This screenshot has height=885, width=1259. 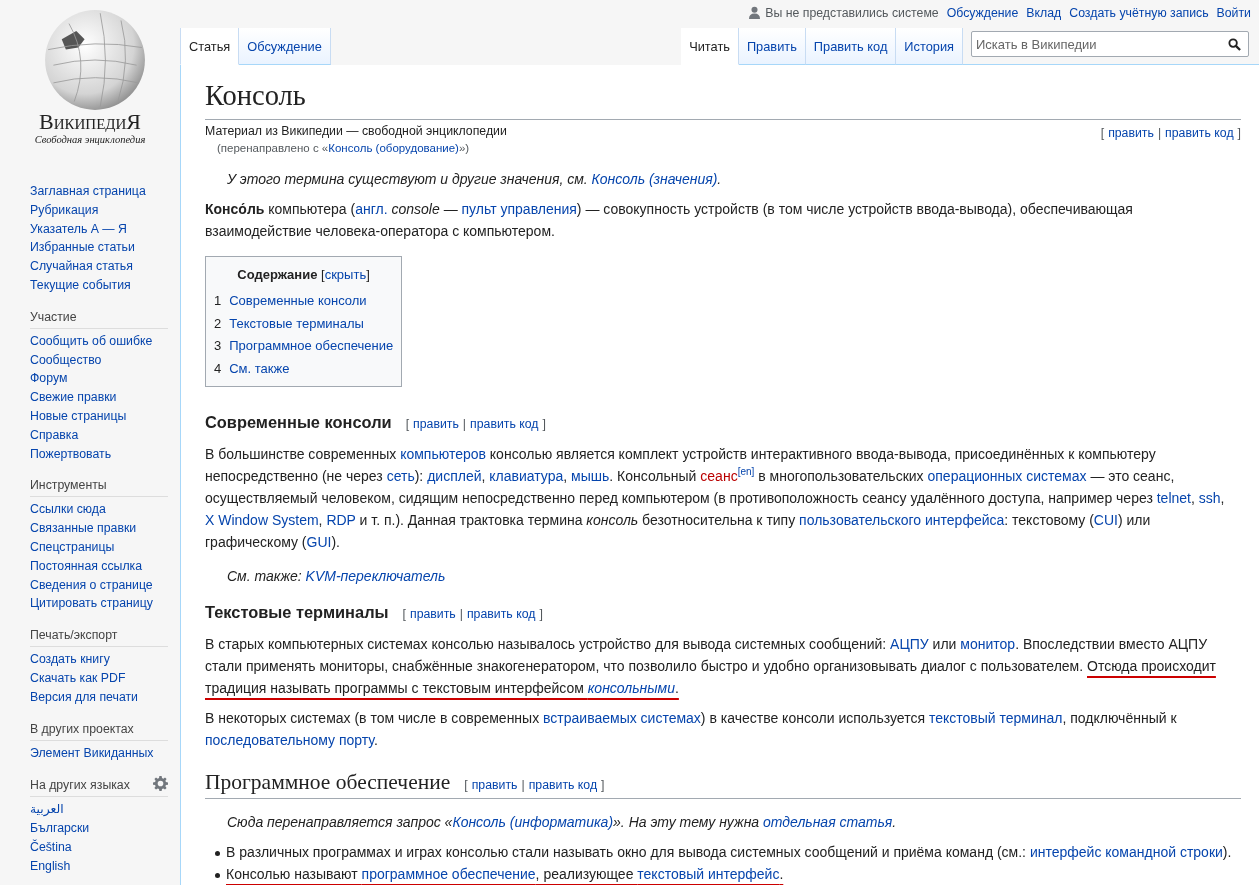 What do you see at coordinates (99, 585) in the screenshot?
I see `sidebar-link: Сведения о странице` at bounding box center [99, 585].